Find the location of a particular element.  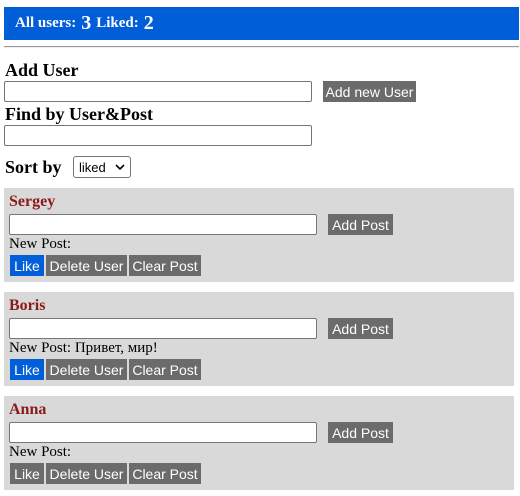

divider is located at coordinates (261, 47).